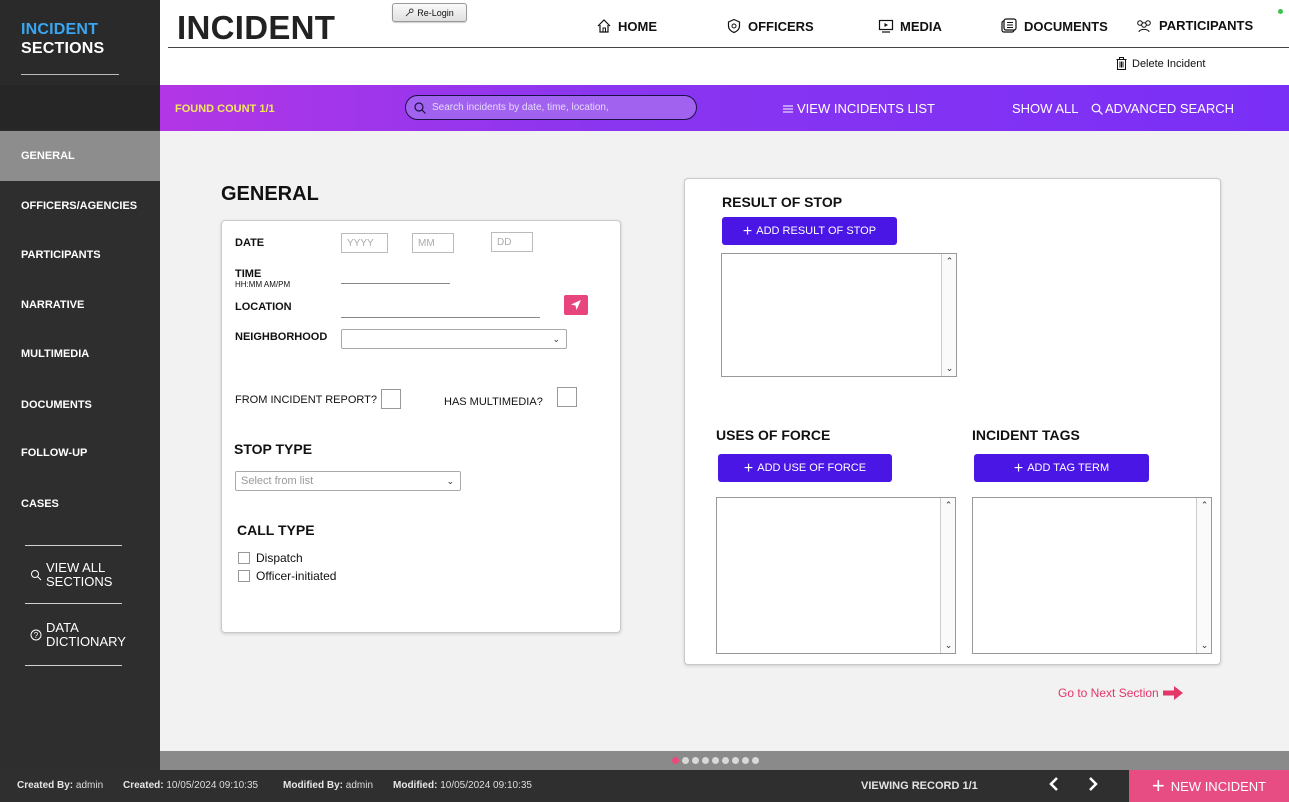  I want to click on new-incident-button: + NEW INCIDENT, so click(1209, 786).